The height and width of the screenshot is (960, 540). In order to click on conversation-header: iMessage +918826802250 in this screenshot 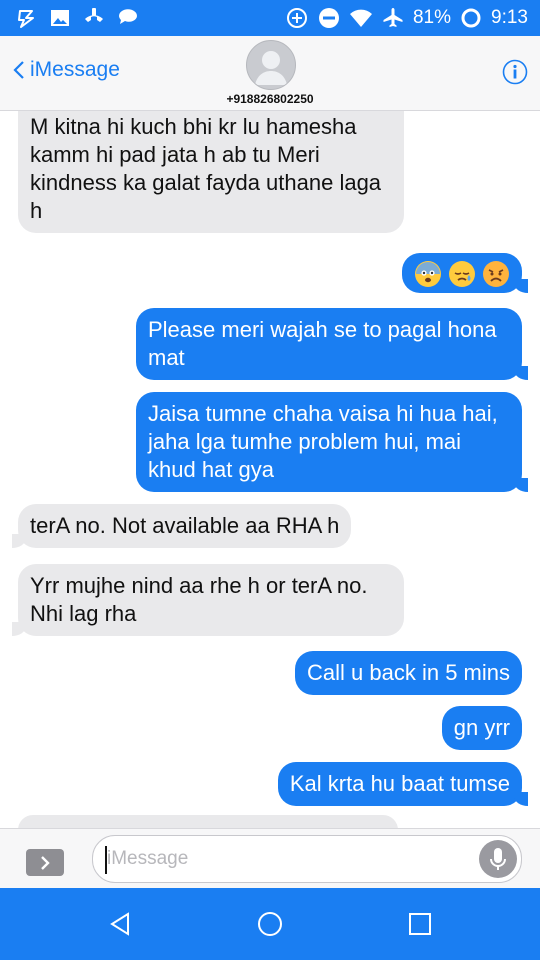, I will do `click(270, 73)`.